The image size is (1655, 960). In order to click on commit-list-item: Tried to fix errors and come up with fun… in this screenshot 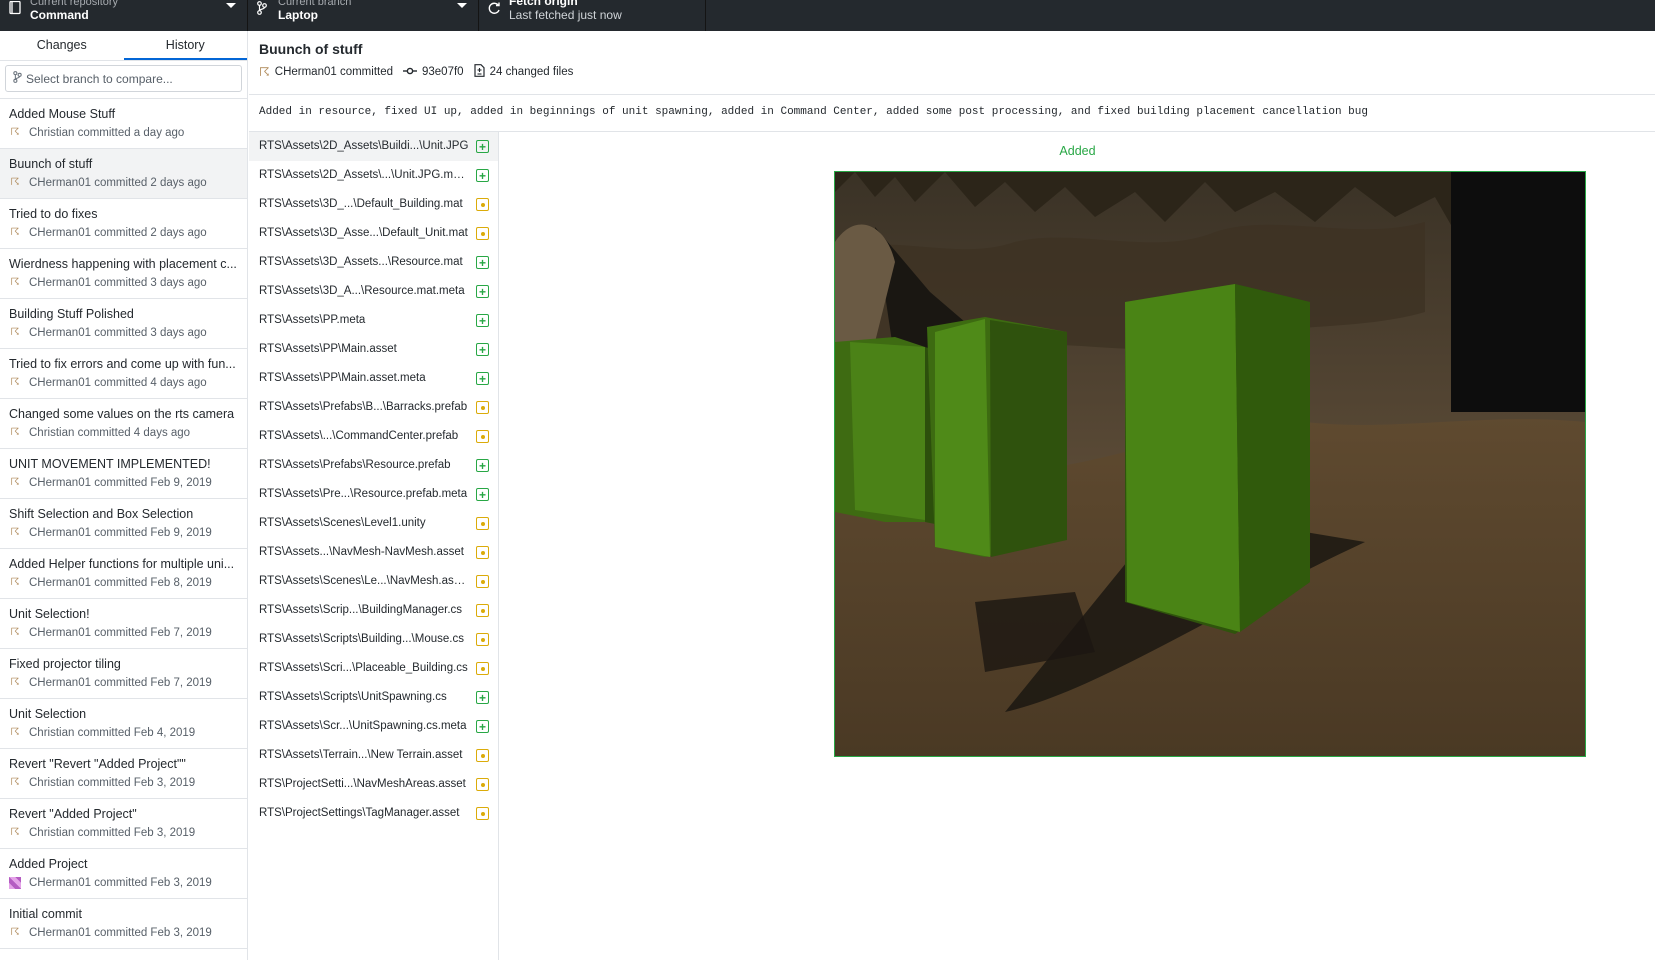, I will do `click(123, 374)`.